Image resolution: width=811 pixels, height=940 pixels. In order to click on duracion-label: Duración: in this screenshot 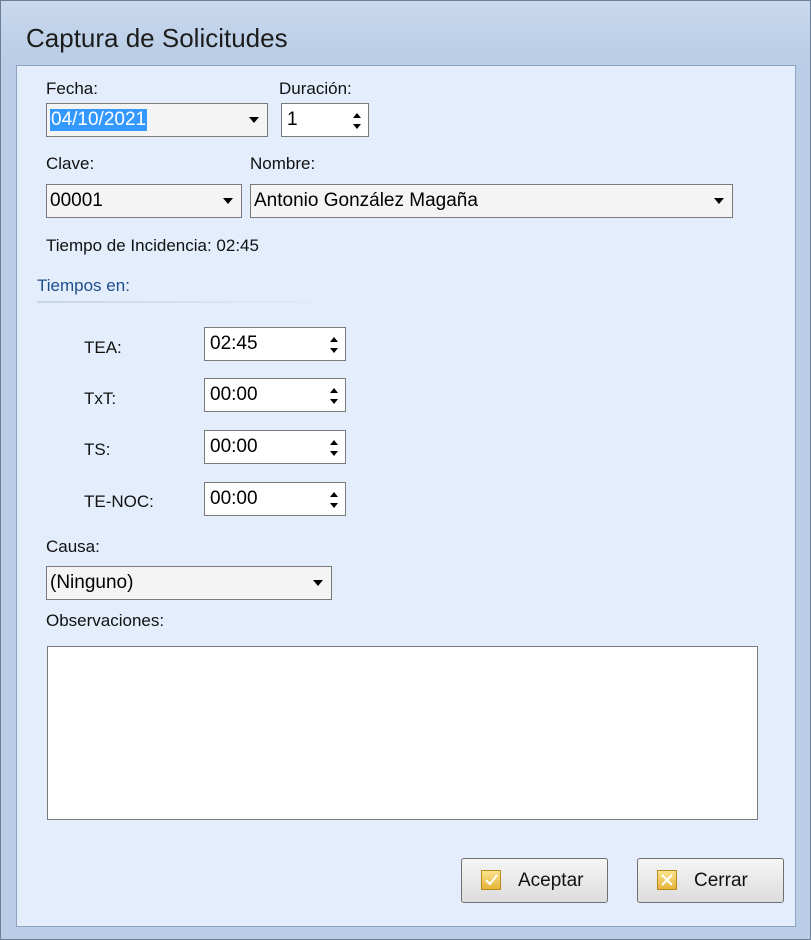, I will do `click(315, 88)`.